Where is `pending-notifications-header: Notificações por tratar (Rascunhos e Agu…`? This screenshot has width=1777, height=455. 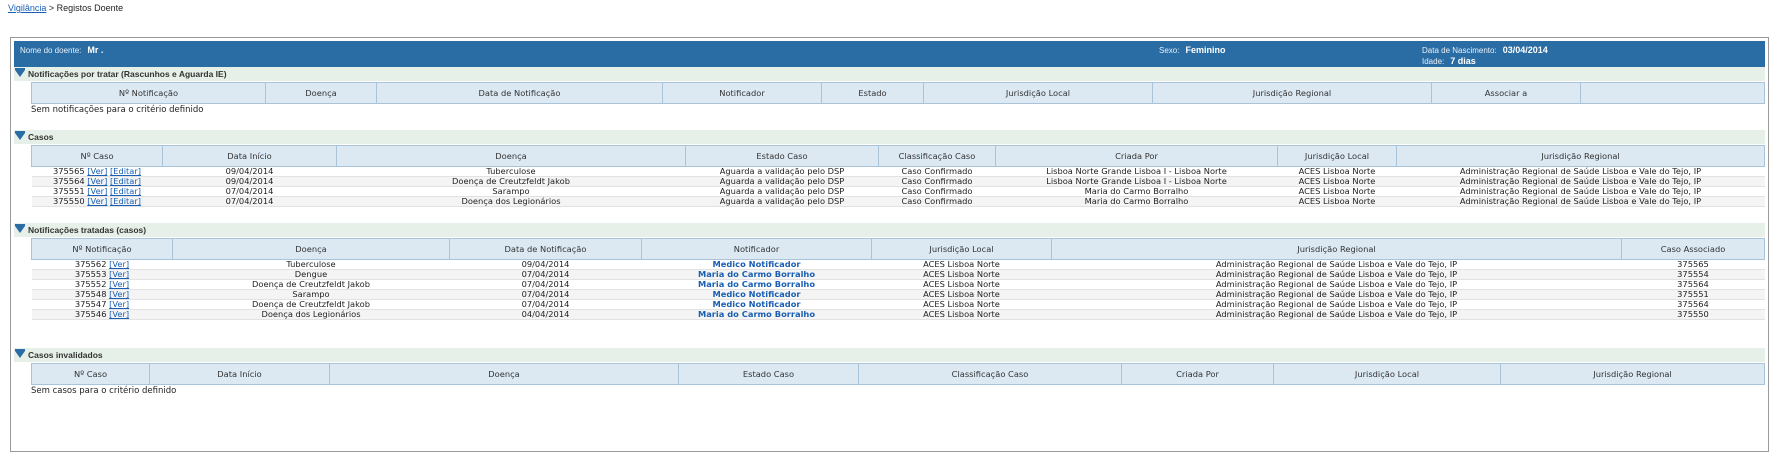
pending-notifications-header: Notificações por tratar (Rascunhos e Agu… is located at coordinates (889, 74).